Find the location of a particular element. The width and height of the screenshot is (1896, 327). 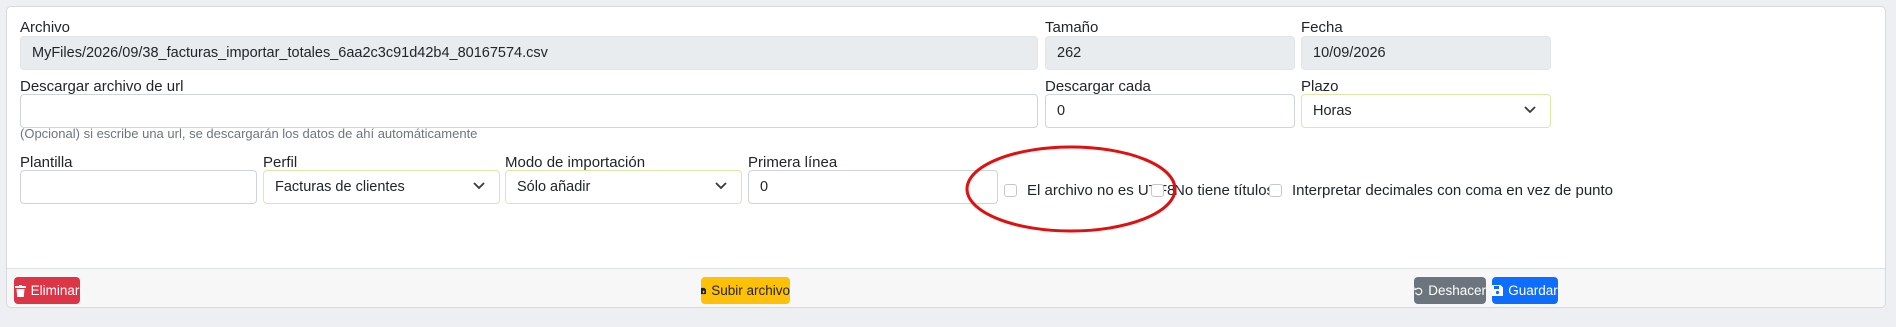

file-label: Archivo is located at coordinates (45, 27).